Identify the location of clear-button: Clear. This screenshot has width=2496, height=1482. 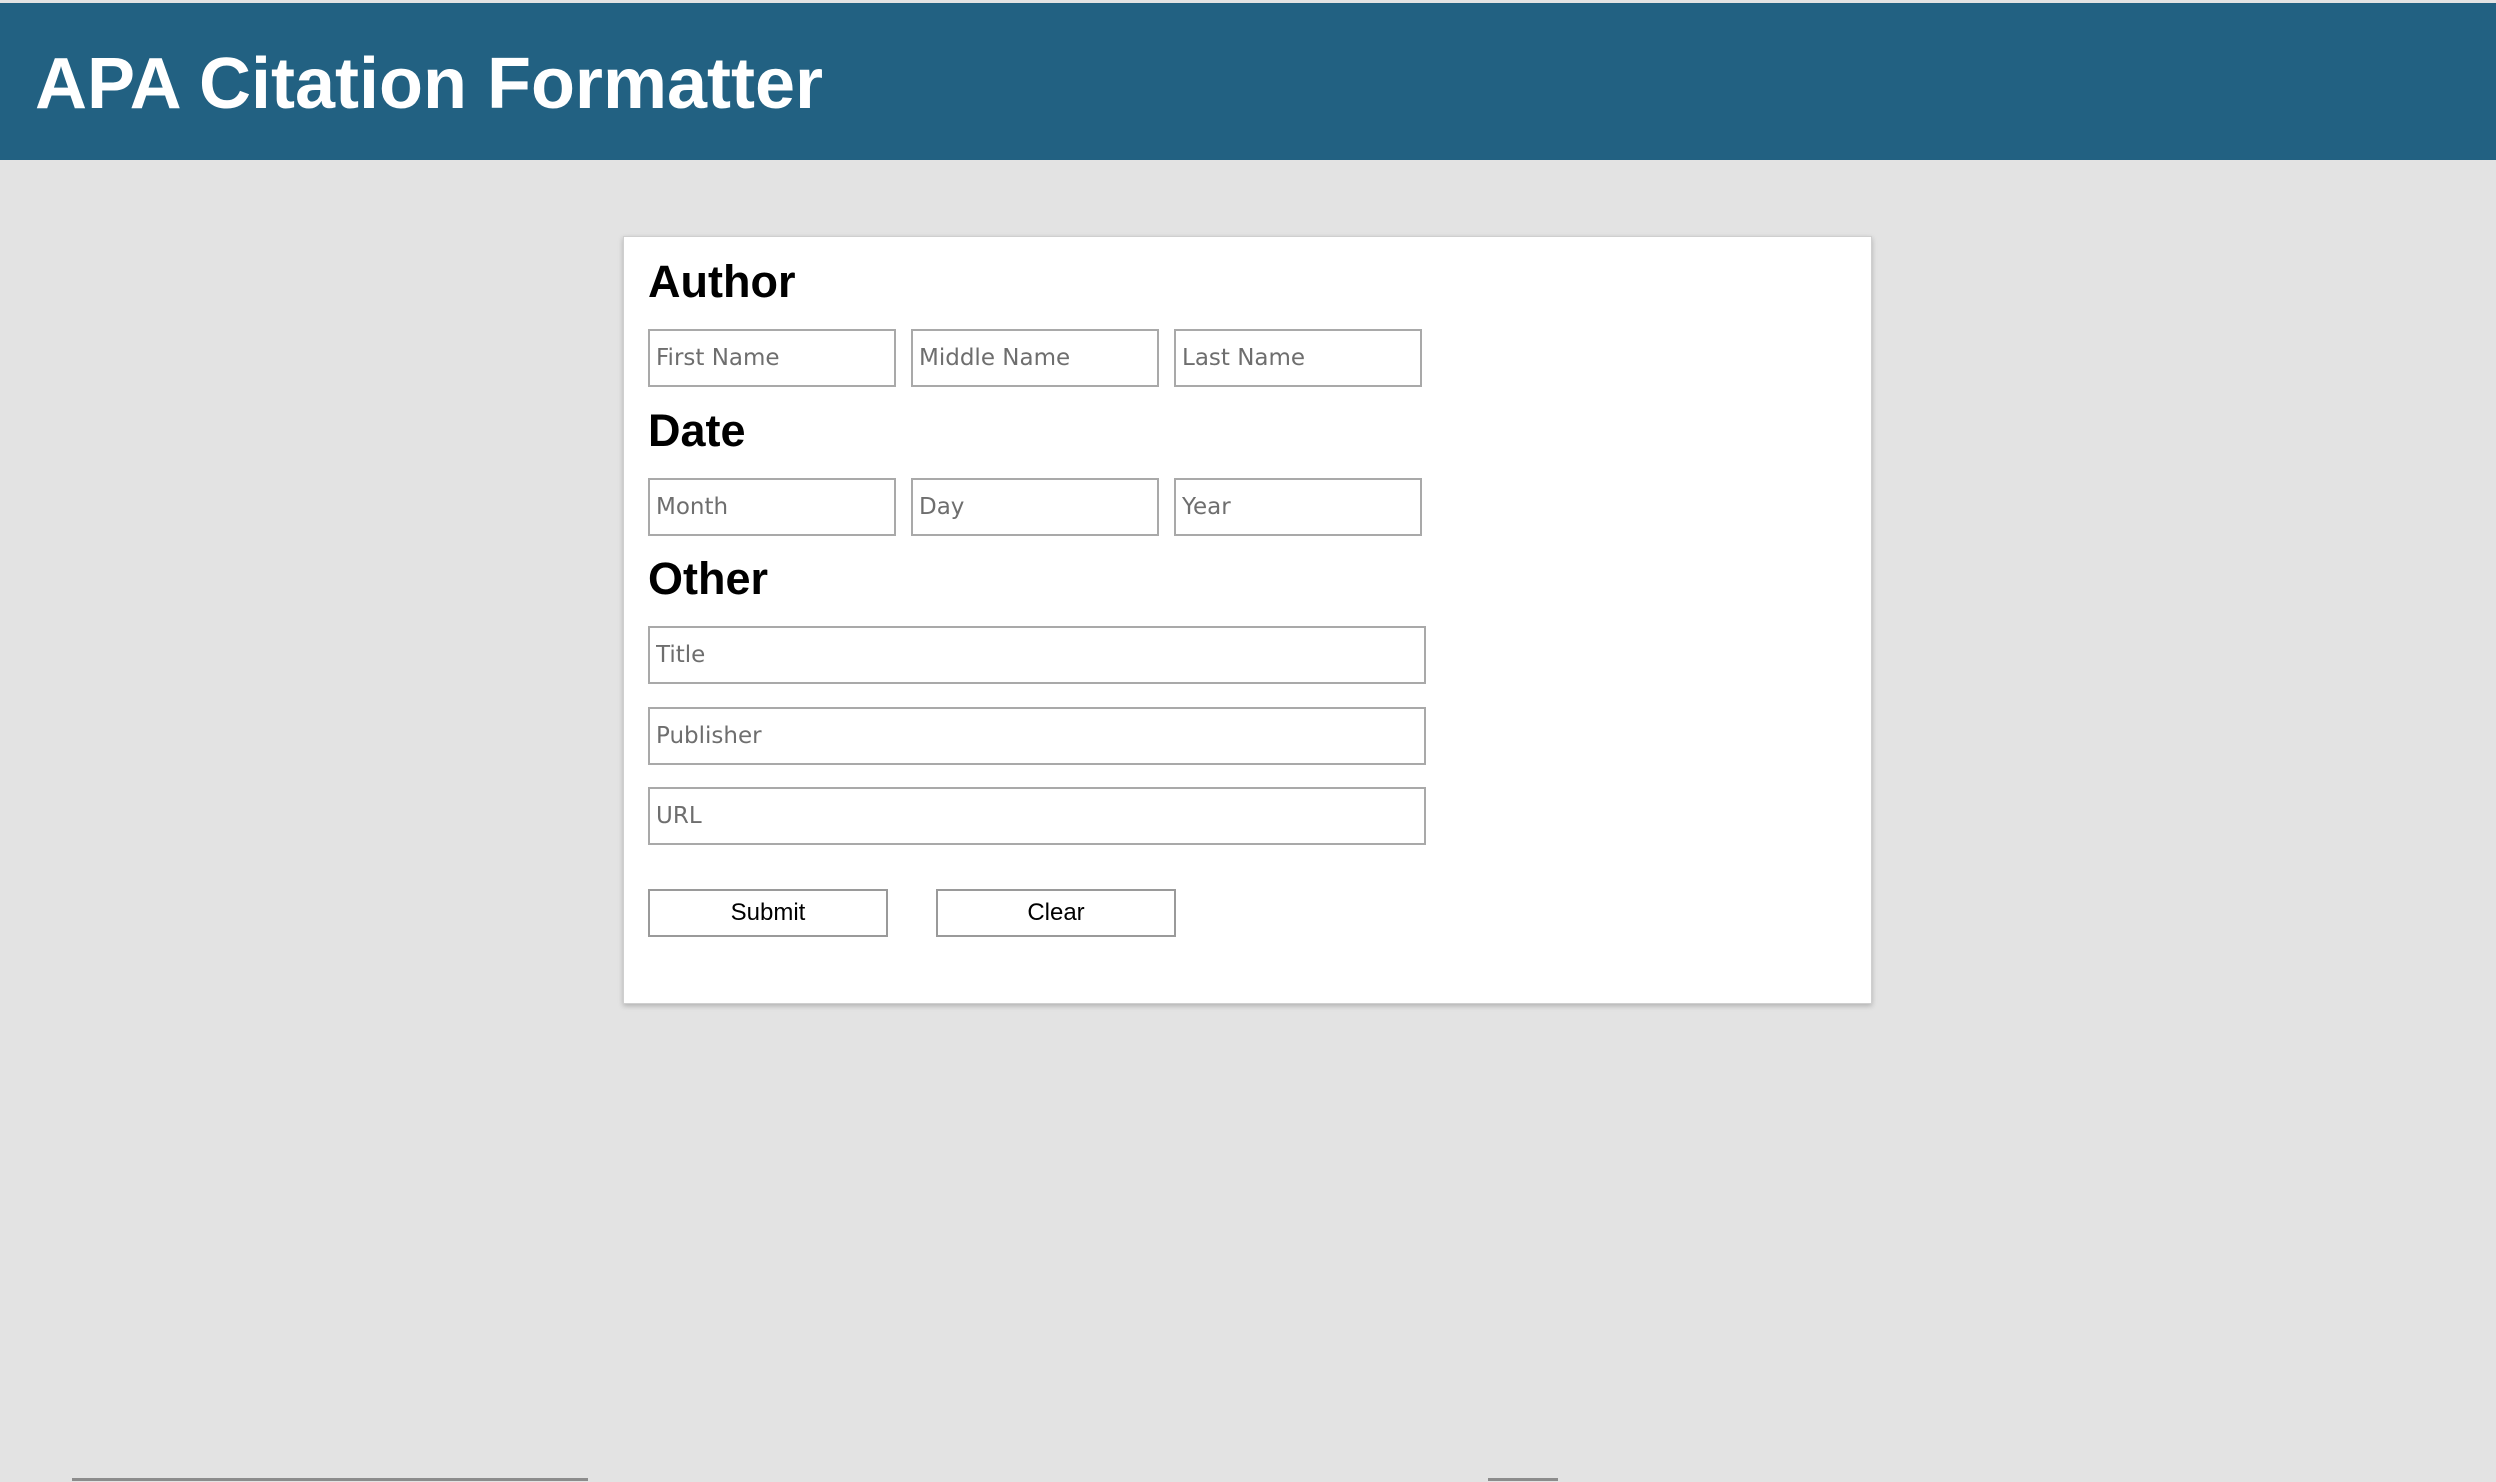
(1056, 913).